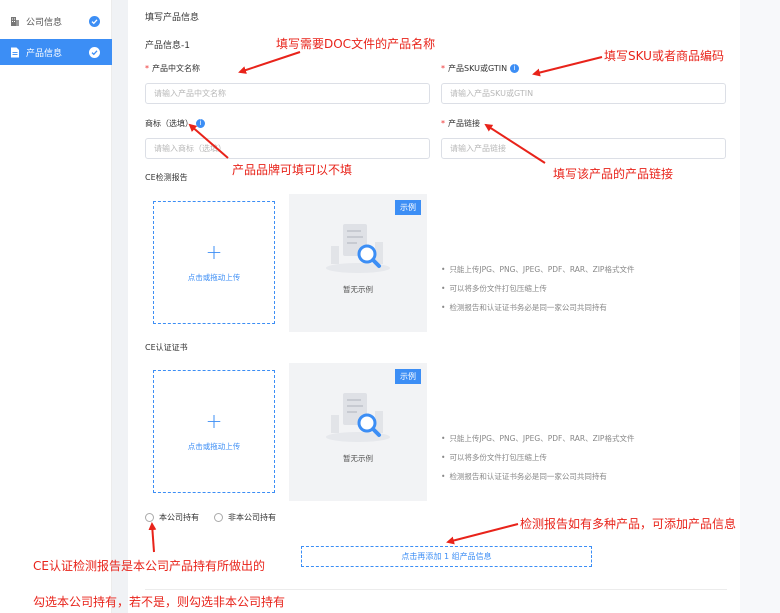 The width and height of the screenshot is (780, 613). Describe the element at coordinates (436, 589) in the screenshot. I see `divider` at that location.